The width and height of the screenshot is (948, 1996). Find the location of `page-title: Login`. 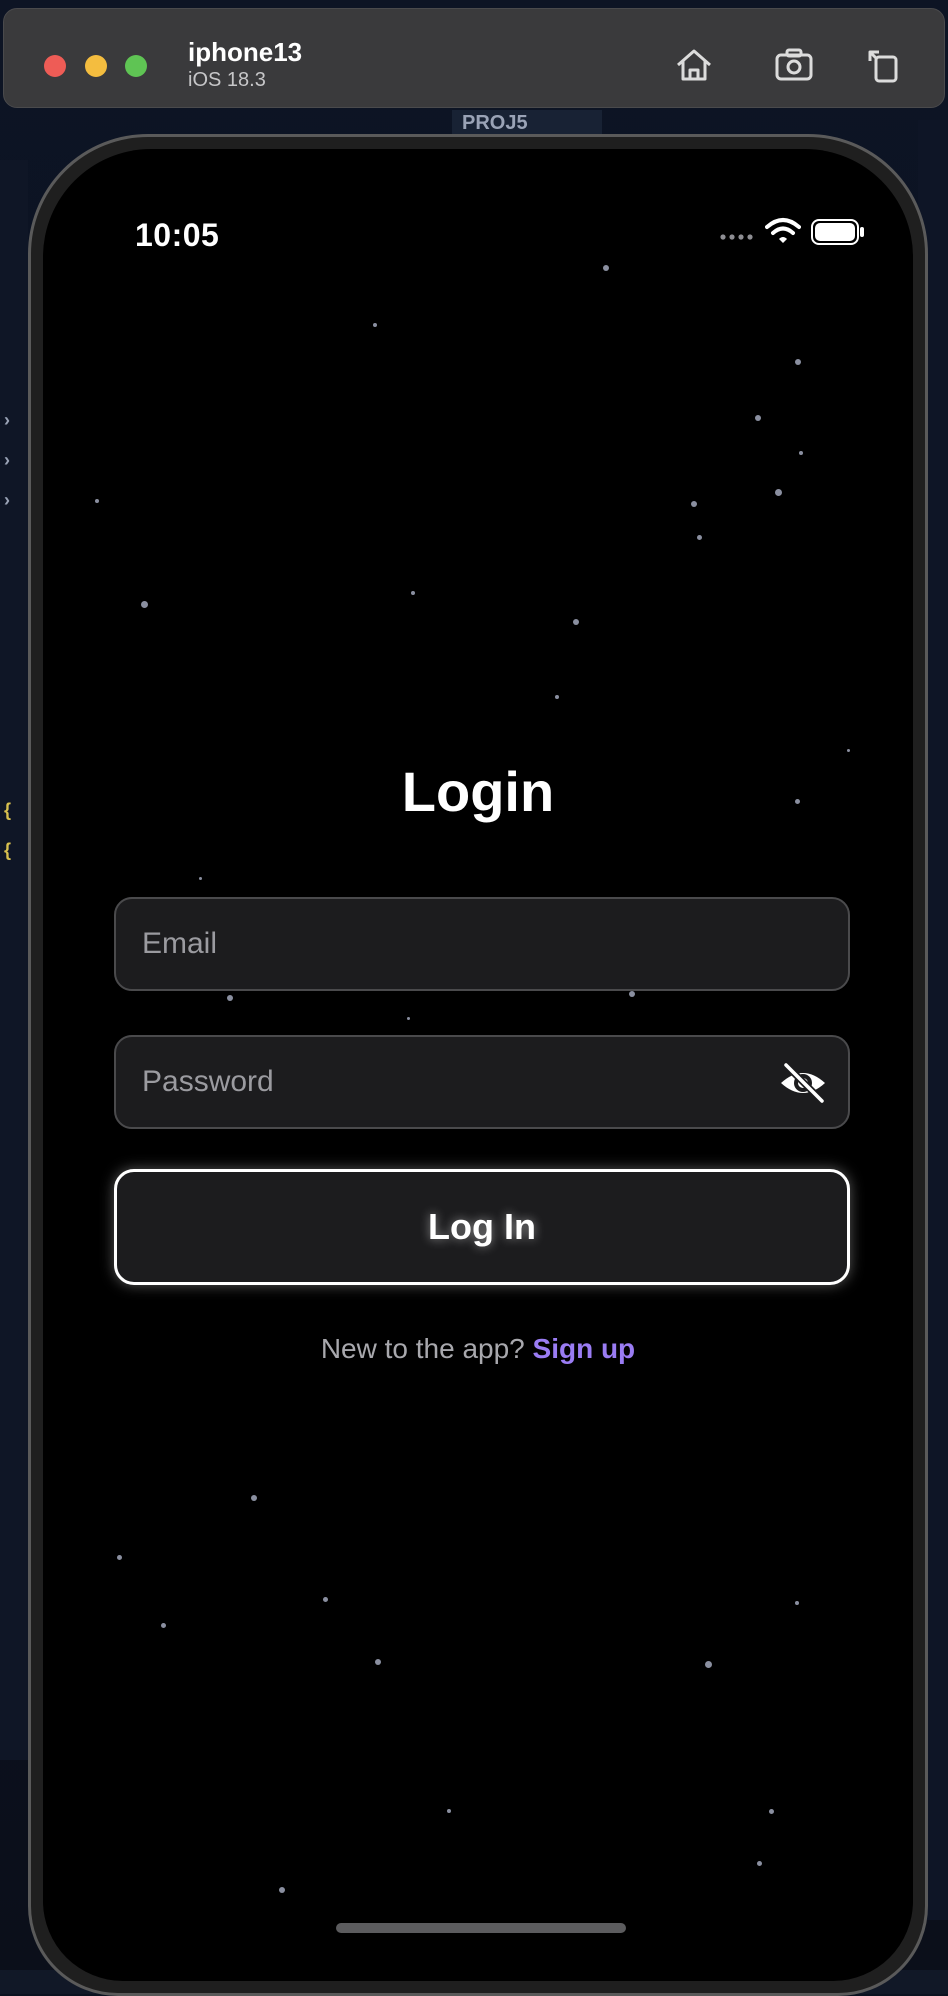

page-title: Login is located at coordinates (478, 791).